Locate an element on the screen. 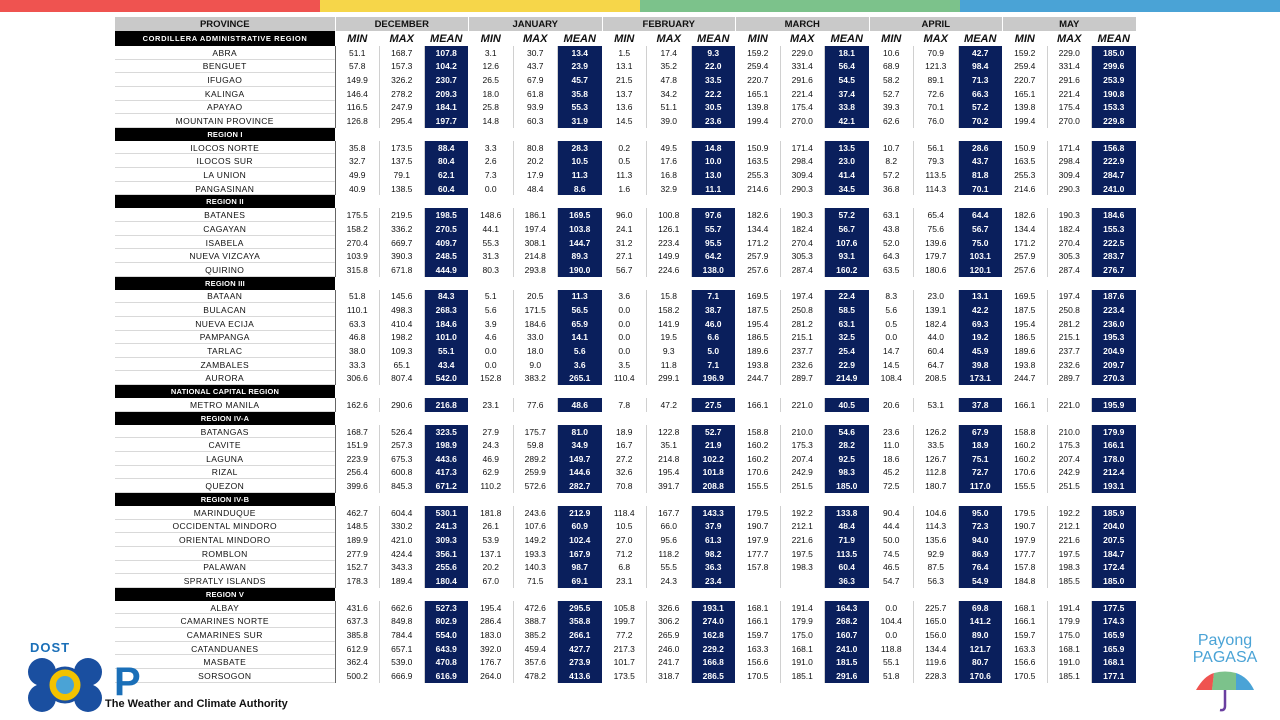 This screenshot has height=720, width=1280. cell-min: 277.9 is located at coordinates (357, 553).